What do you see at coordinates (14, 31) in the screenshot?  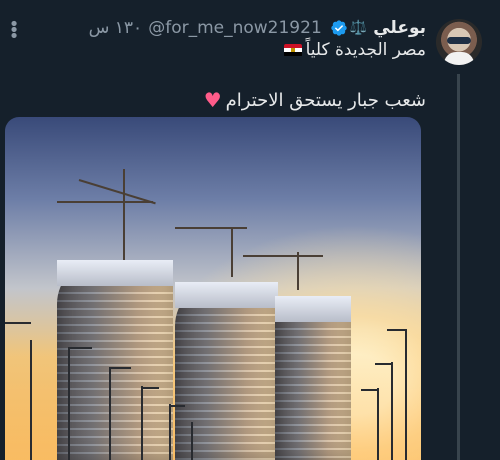 I see `more-options-icon: • • •` at bounding box center [14, 31].